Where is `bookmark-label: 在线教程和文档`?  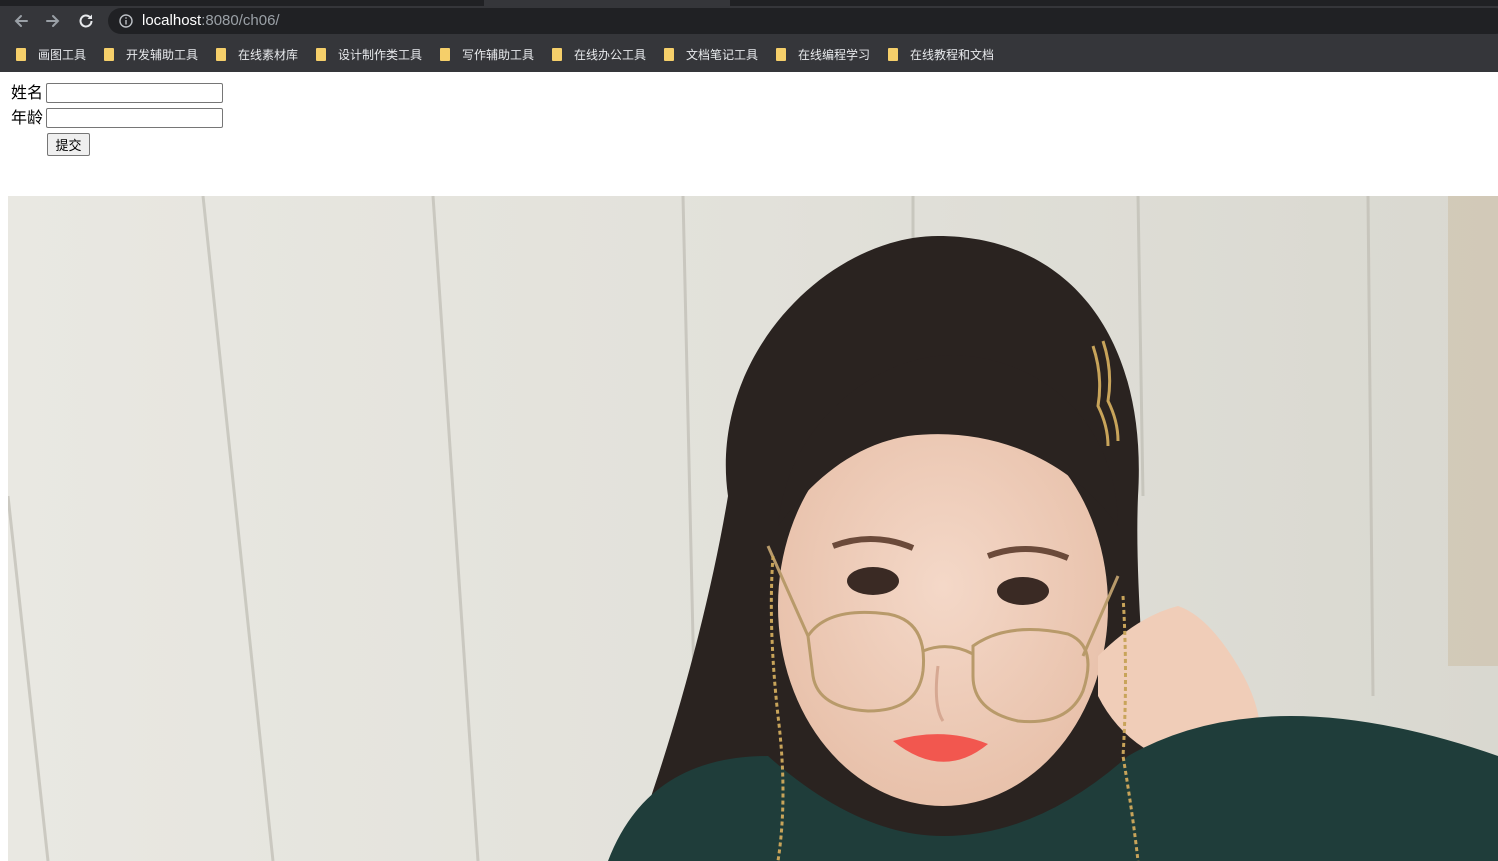
bookmark-label: 在线教程和文档 is located at coordinates (952, 54).